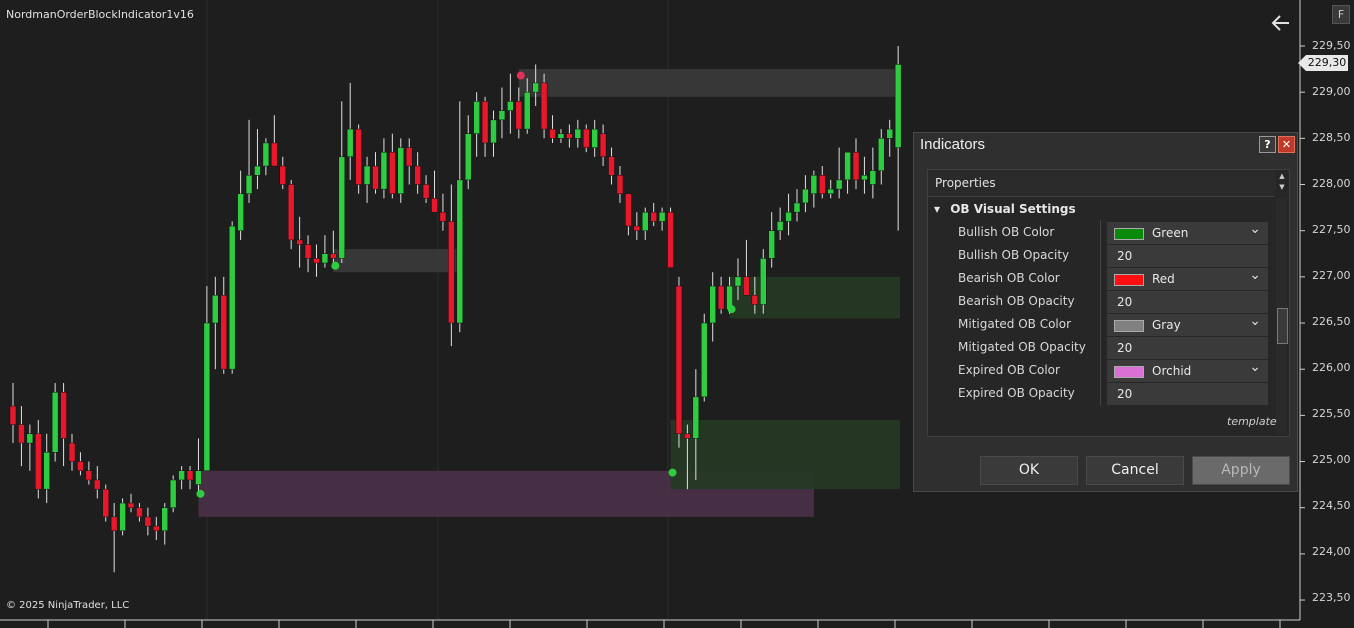 The image size is (1354, 628). I want to click on back-arrow-icon, so click(1281, 23).